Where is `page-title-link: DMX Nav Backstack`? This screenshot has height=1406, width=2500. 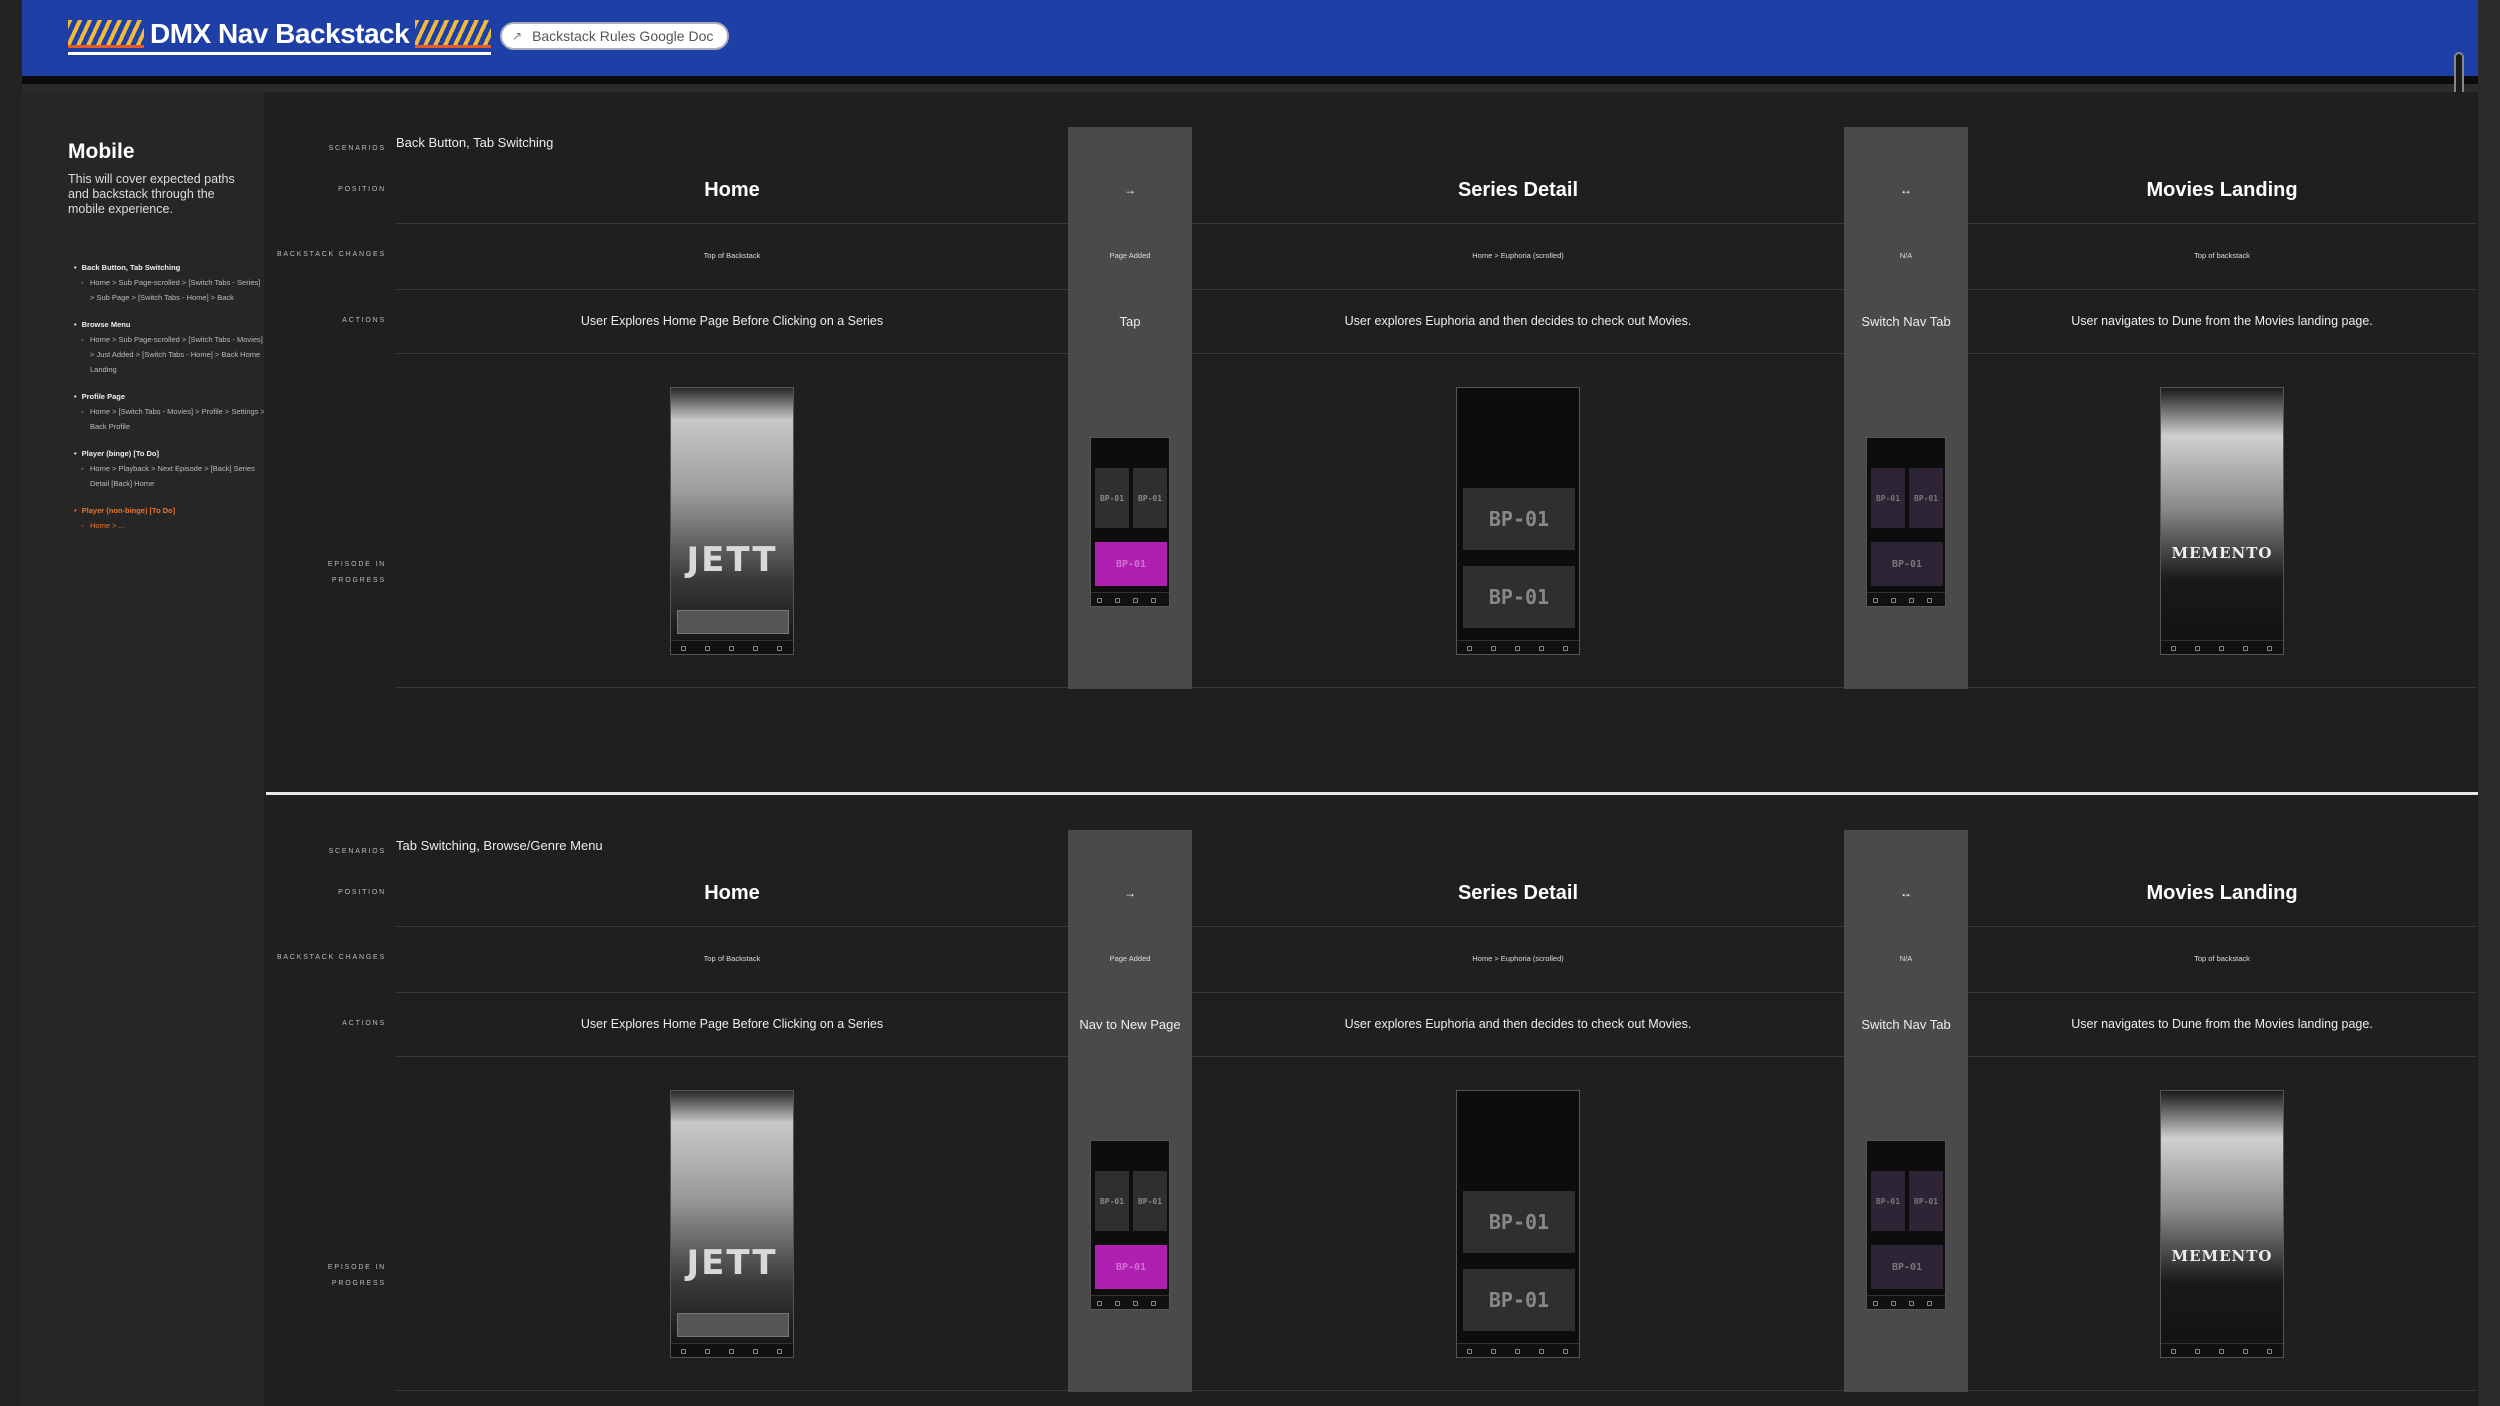 page-title-link: DMX Nav Backstack is located at coordinates (280, 36).